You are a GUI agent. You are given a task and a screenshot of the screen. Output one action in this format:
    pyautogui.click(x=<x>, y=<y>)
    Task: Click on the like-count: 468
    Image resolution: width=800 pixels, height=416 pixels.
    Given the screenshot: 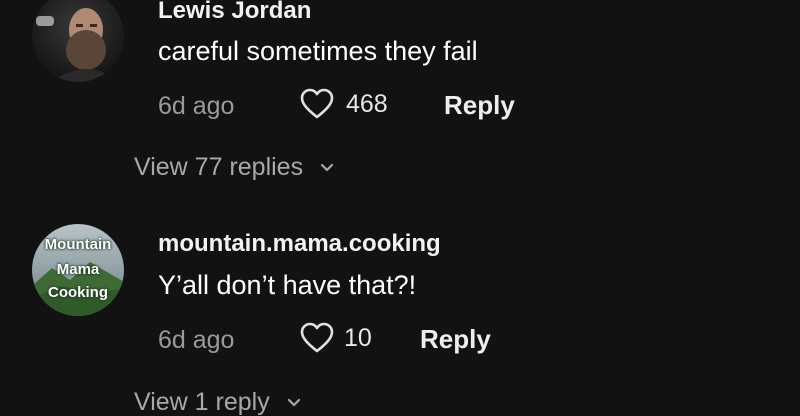 What is the action you would take?
    pyautogui.click(x=367, y=104)
    